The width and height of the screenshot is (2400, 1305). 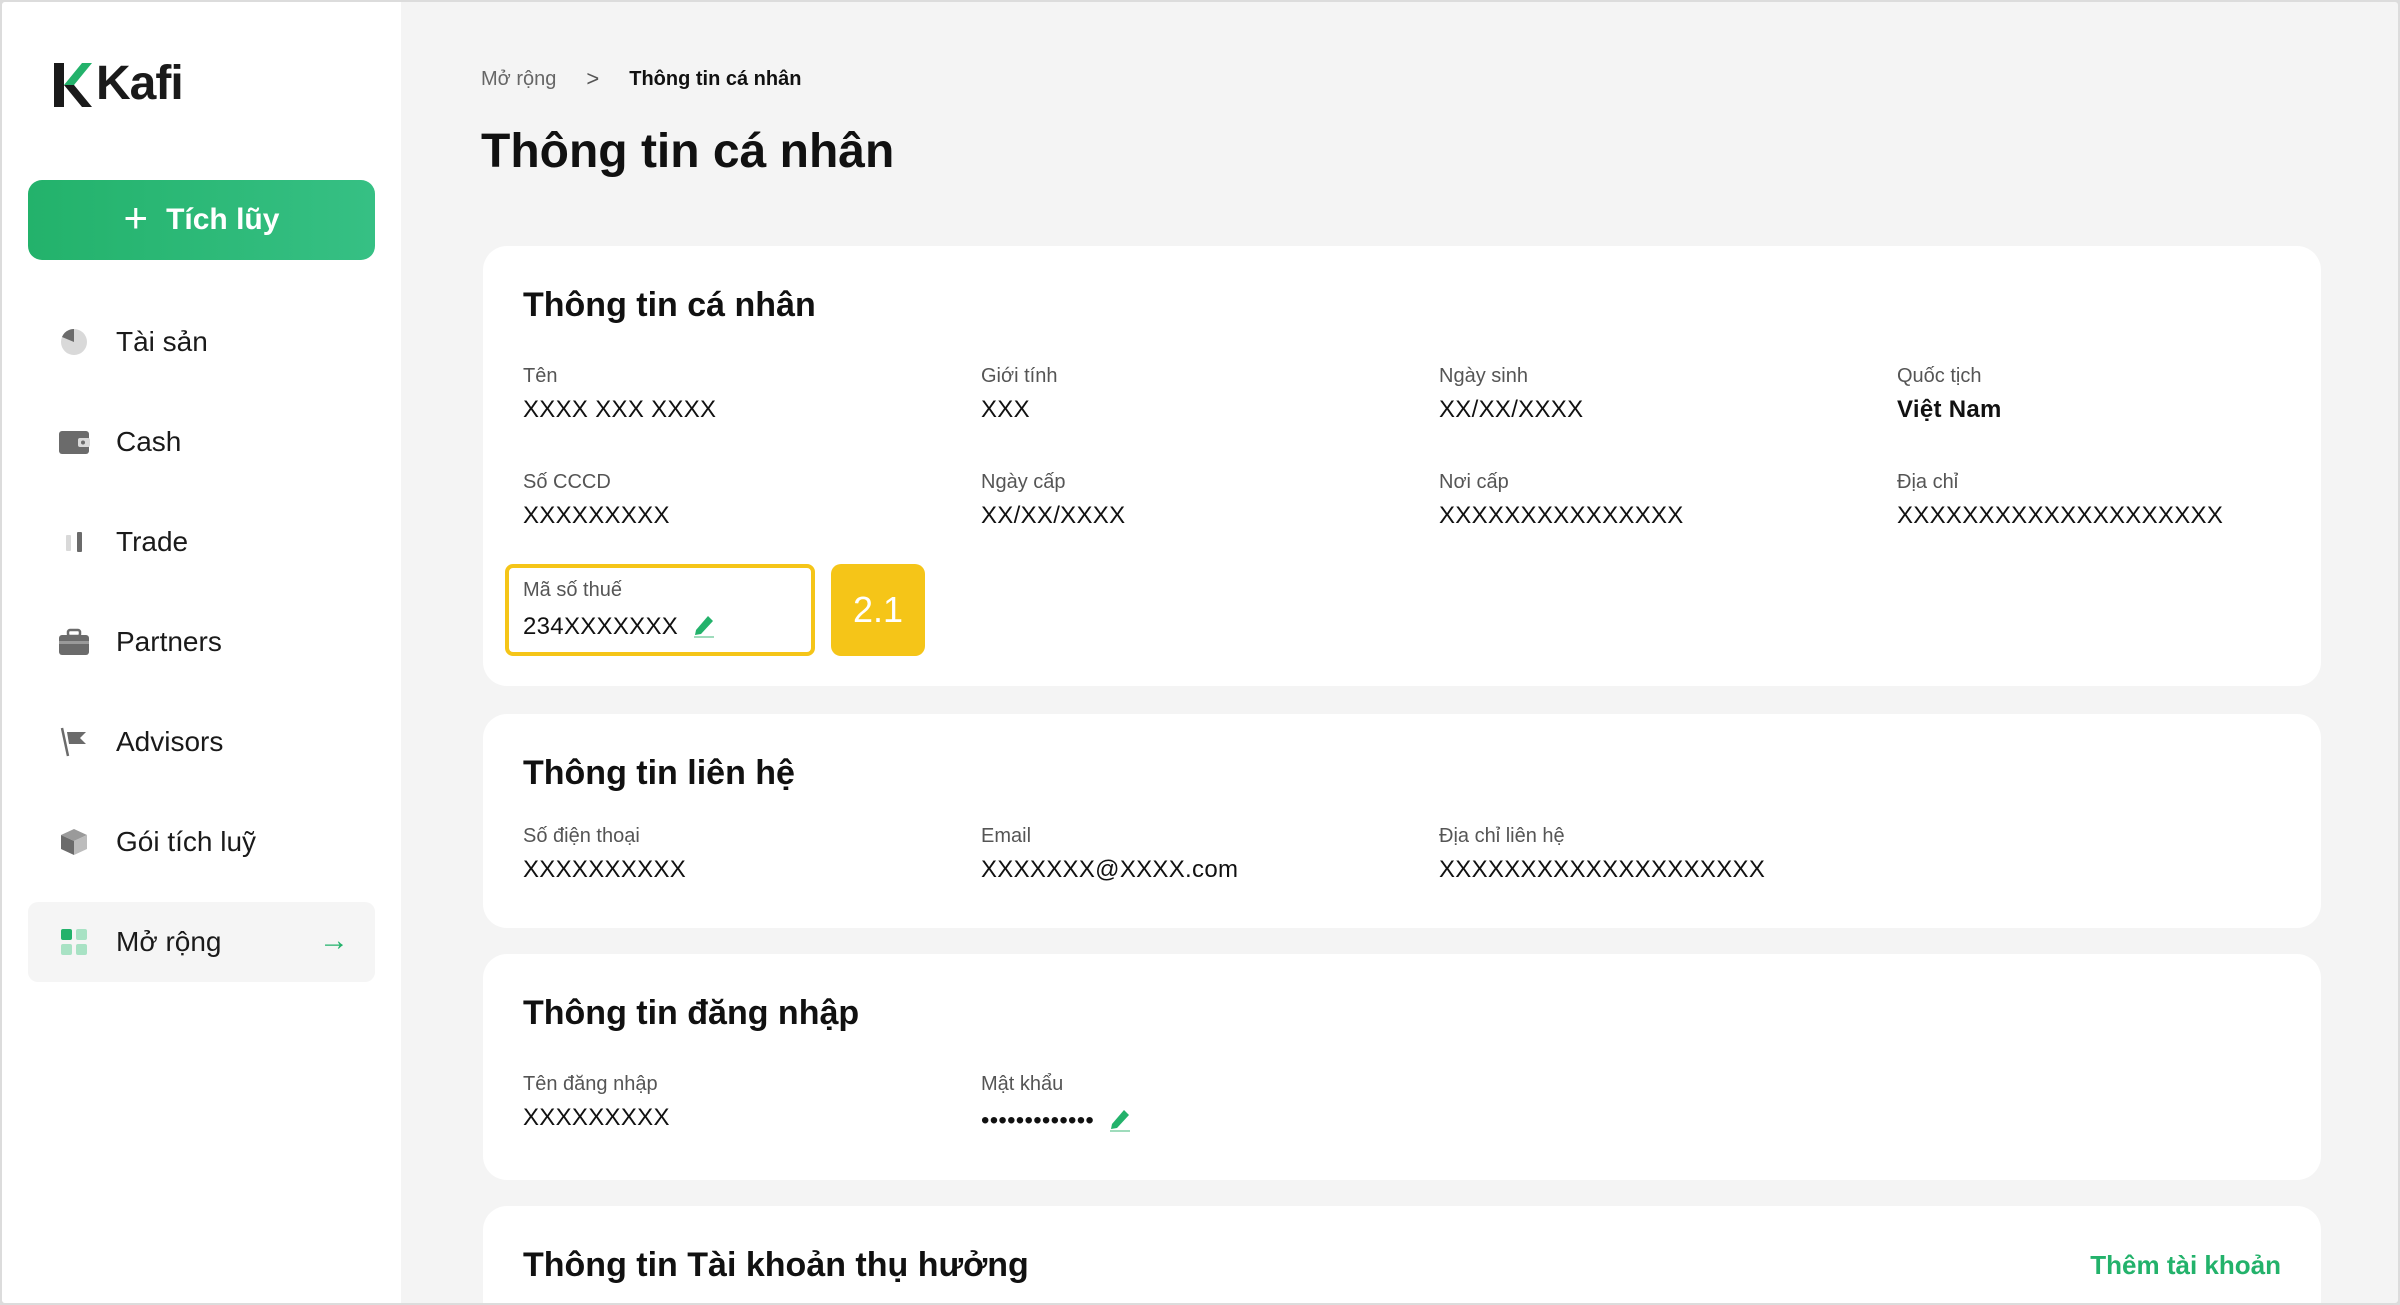 What do you see at coordinates (1038, 1120) in the screenshot?
I see `password-value: •••••••••••••` at bounding box center [1038, 1120].